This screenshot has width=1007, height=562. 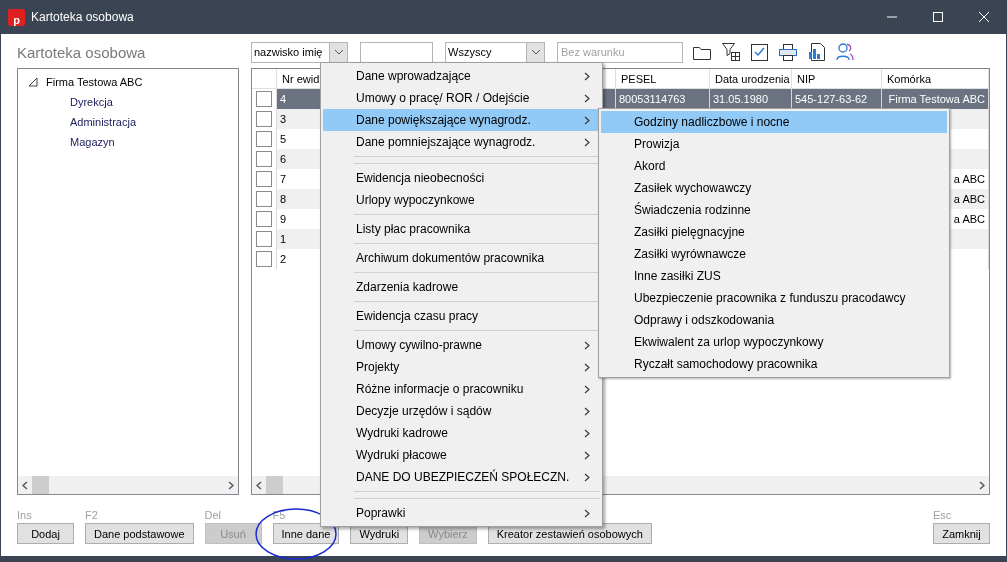 I want to click on menu-item: Prowizja, so click(x=774, y=144).